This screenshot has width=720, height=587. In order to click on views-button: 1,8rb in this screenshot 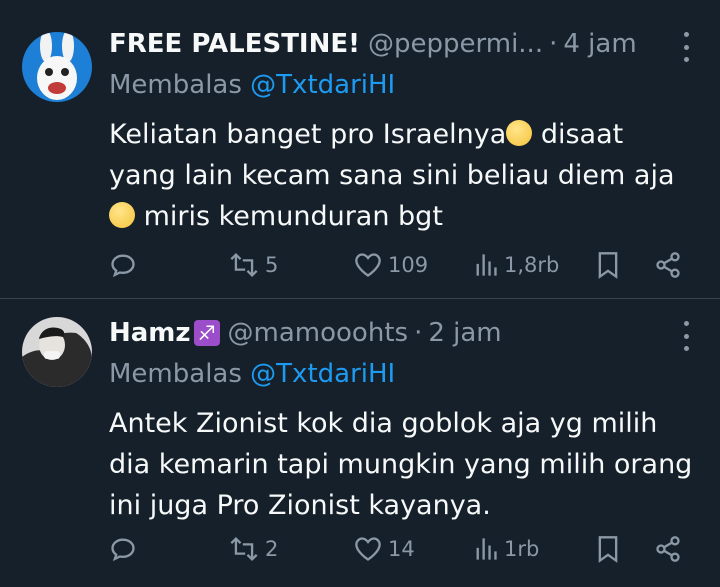, I will do `click(516, 265)`.